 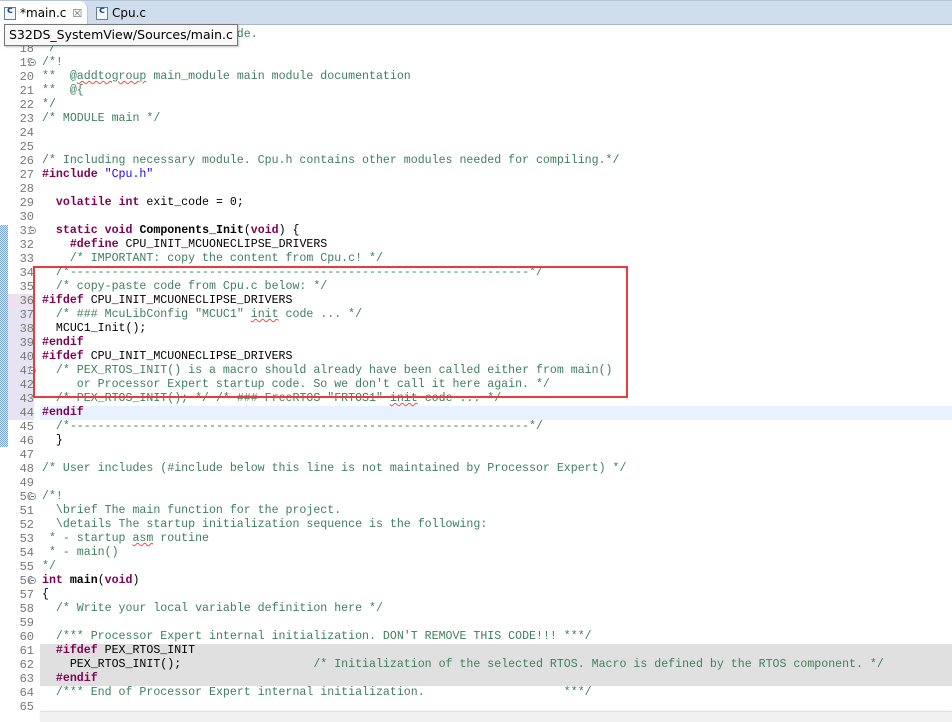 What do you see at coordinates (476, 497) in the screenshot?
I see `code-line: 50/*!` at bounding box center [476, 497].